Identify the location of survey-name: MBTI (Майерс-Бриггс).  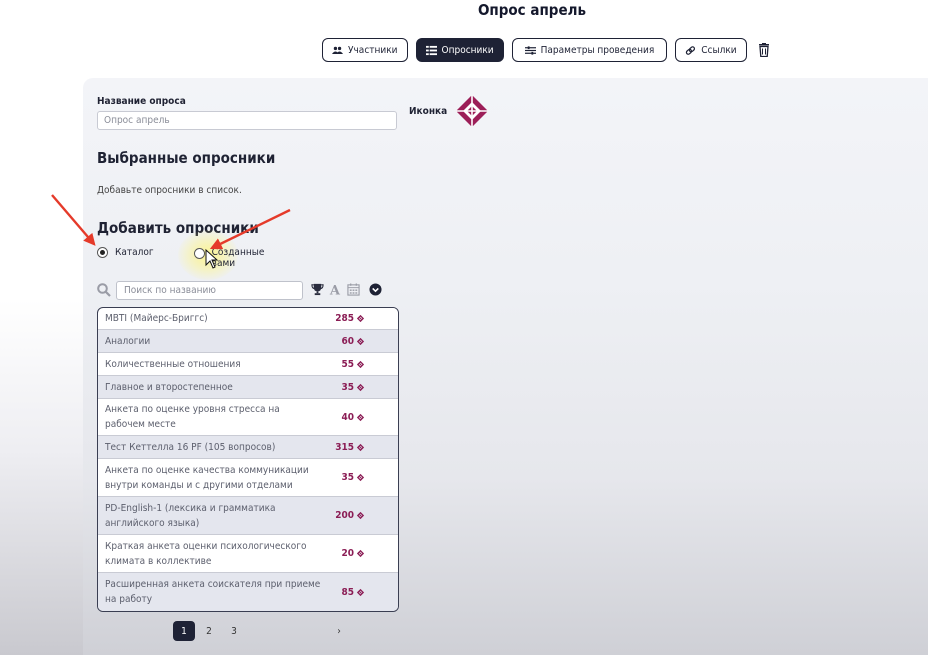
(156, 318).